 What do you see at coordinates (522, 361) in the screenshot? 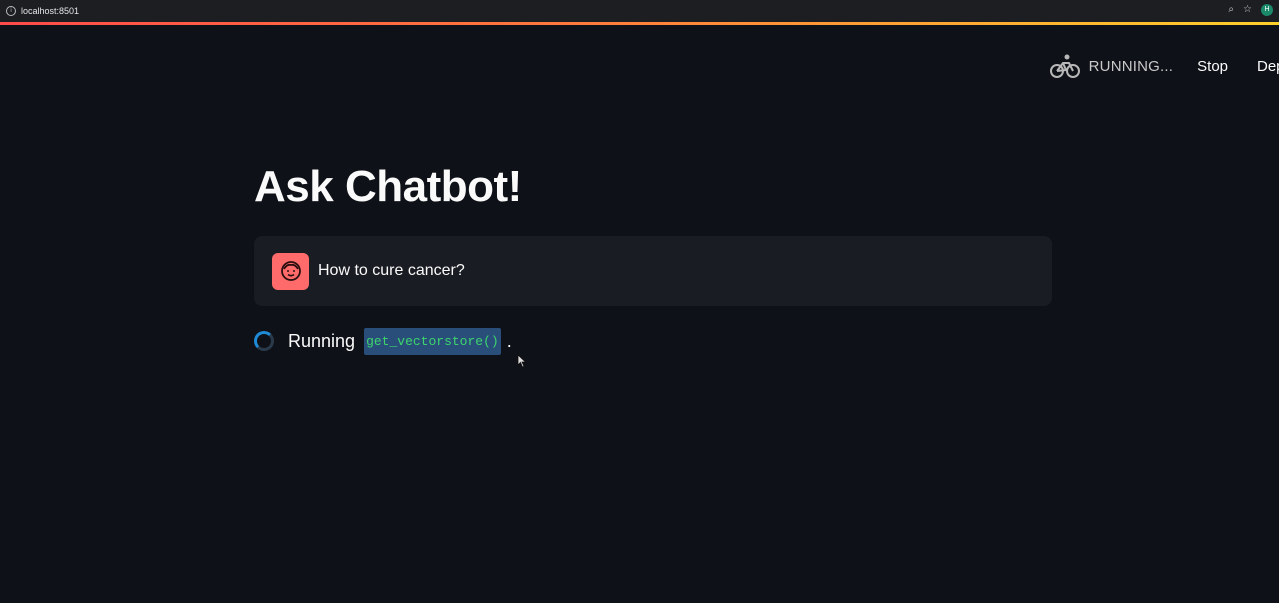
I see `mouse-cursor-icon` at bounding box center [522, 361].